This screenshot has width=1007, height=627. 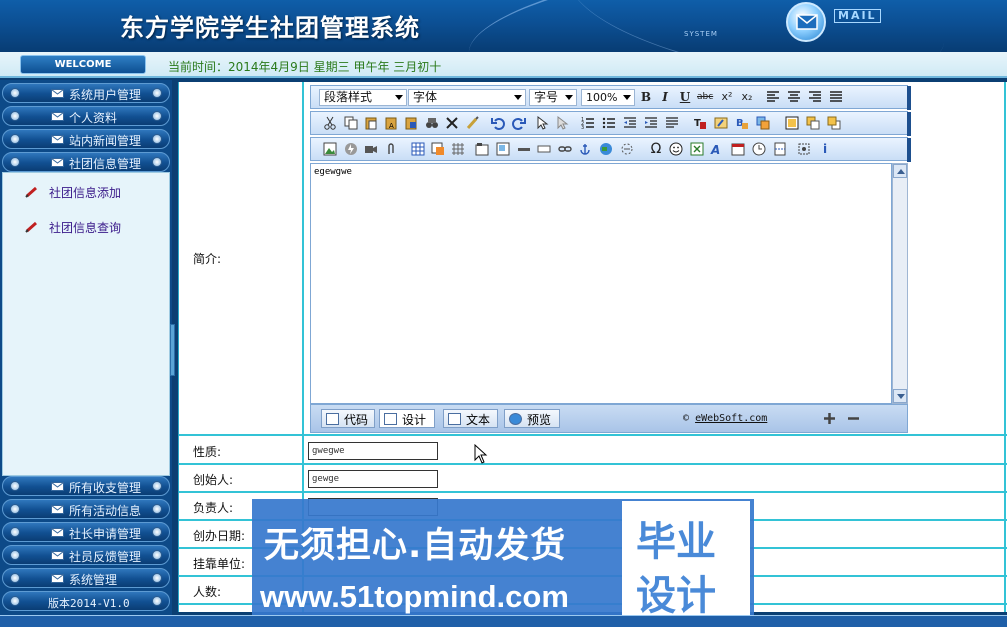 What do you see at coordinates (86, 116) in the screenshot?
I see `menu-profile: 个人资料` at bounding box center [86, 116].